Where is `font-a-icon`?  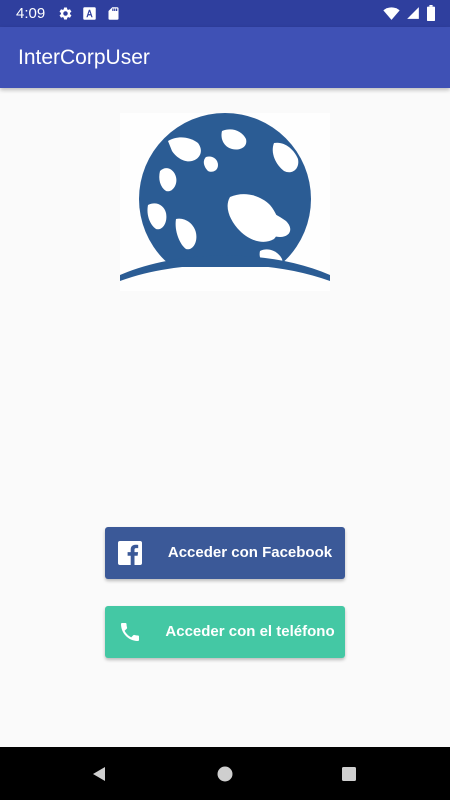 font-a-icon is located at coordinates (89, 13).